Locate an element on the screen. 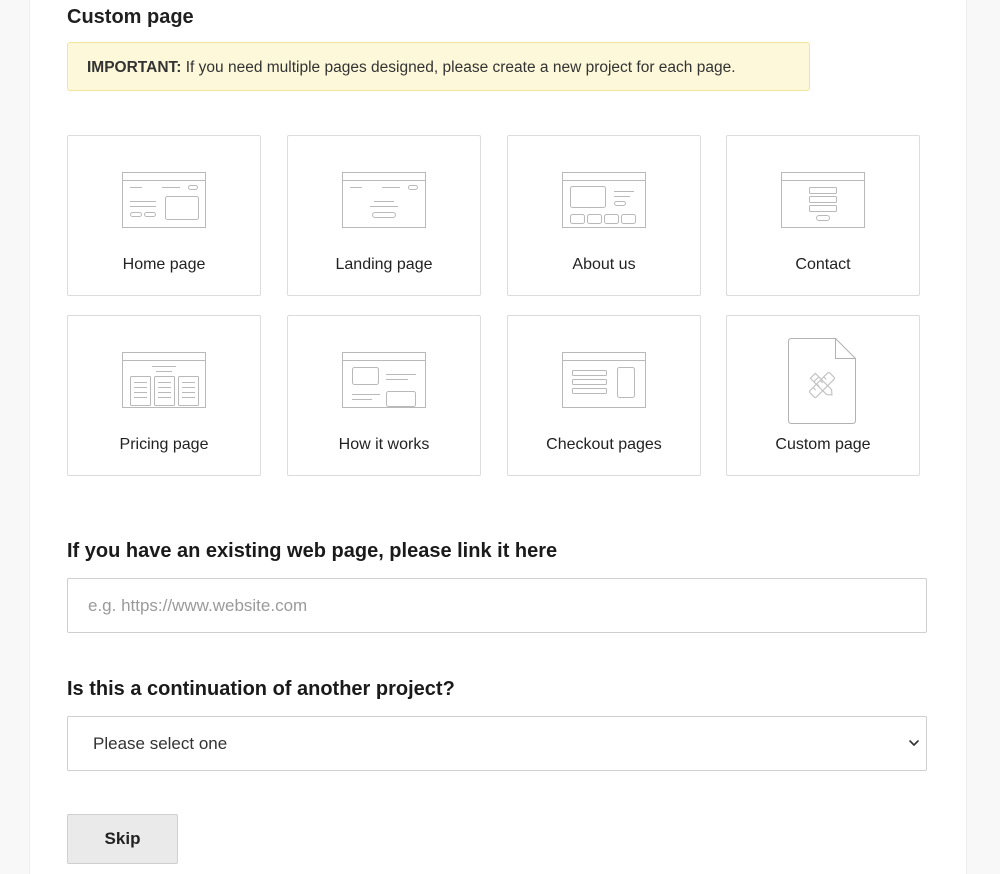  page-type-card-custom-page: Custom page is located at coordinates (823, 395).